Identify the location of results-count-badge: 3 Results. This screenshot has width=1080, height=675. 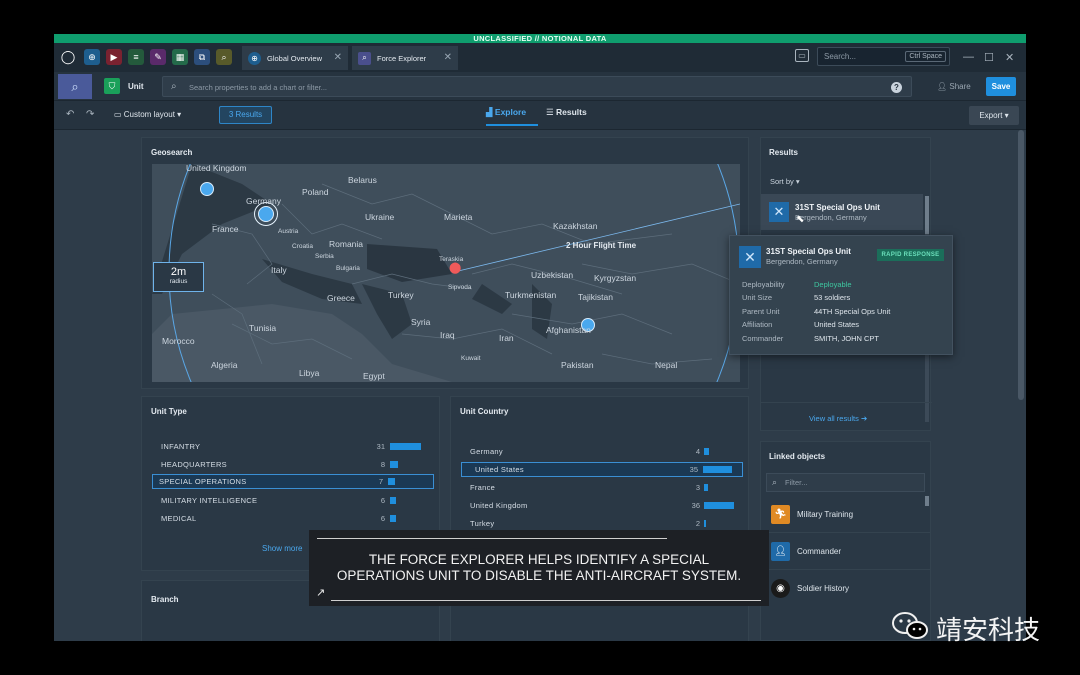
(245, 115).